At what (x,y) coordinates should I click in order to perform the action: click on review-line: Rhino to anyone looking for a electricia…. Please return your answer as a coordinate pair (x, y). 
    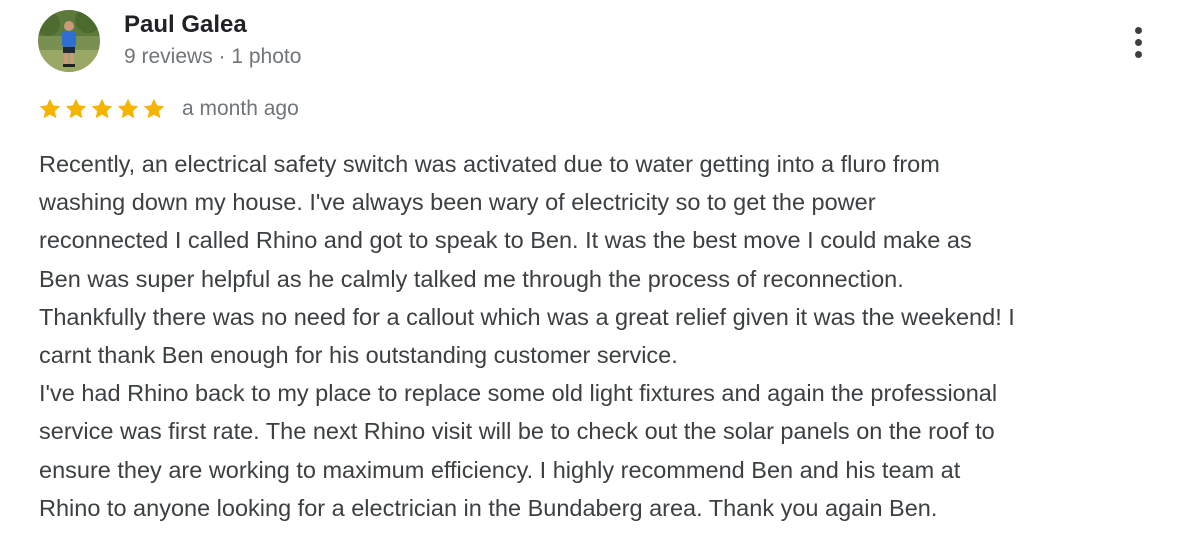
    Looking at the image, I should click on (488, 507).